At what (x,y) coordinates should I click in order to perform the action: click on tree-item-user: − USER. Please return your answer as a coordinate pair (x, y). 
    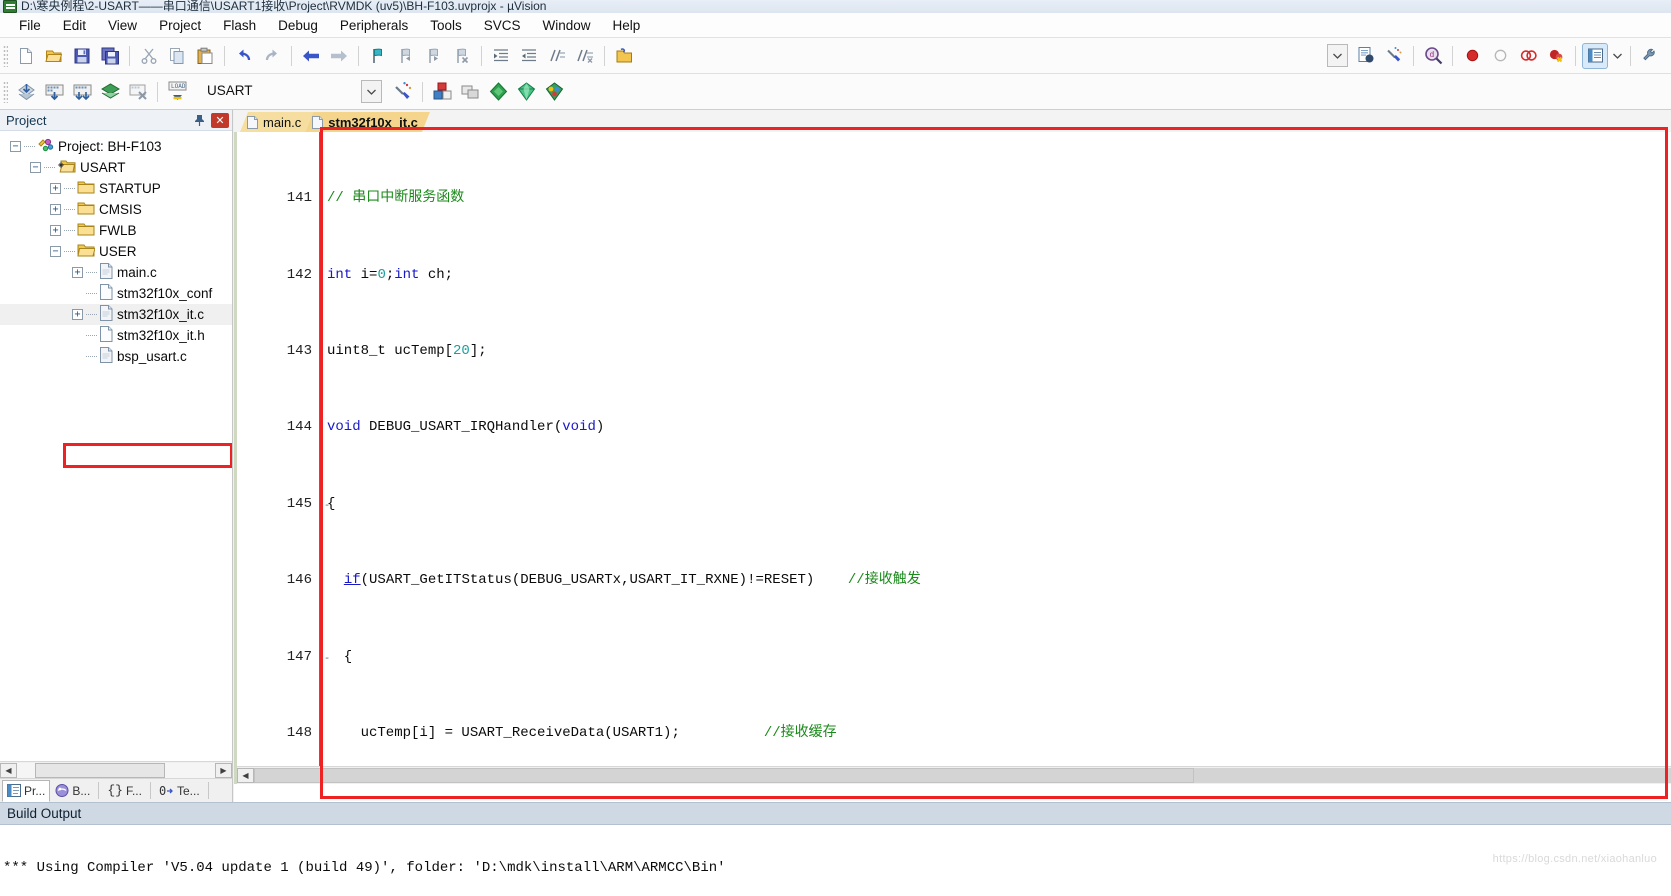
    Looking at the image, I should click on (116, 251).